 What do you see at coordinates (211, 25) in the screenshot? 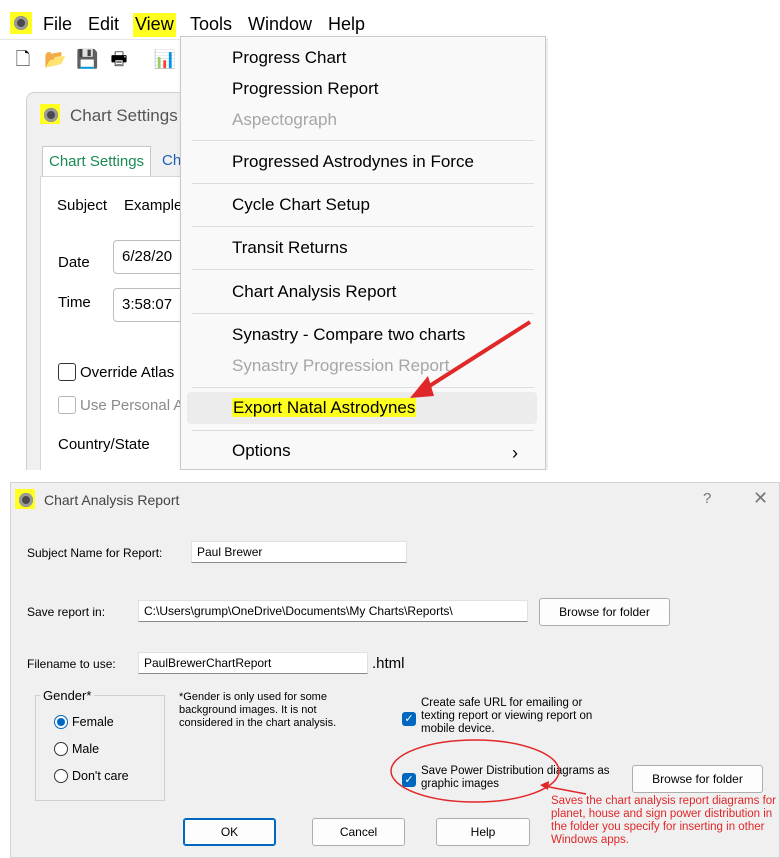
I see `menu-tools: Tools` at bounding box center [211, 25].